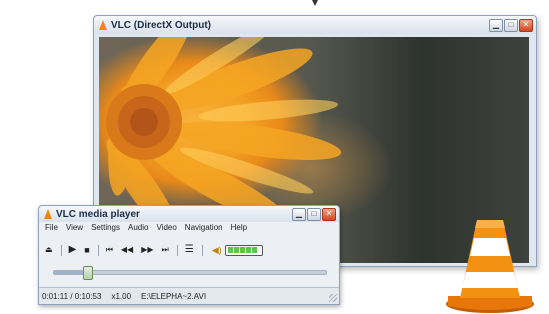 Image resolution: width=549 pixels, height=314 pixels. I want to click on volume-slider, so click(243, 250).